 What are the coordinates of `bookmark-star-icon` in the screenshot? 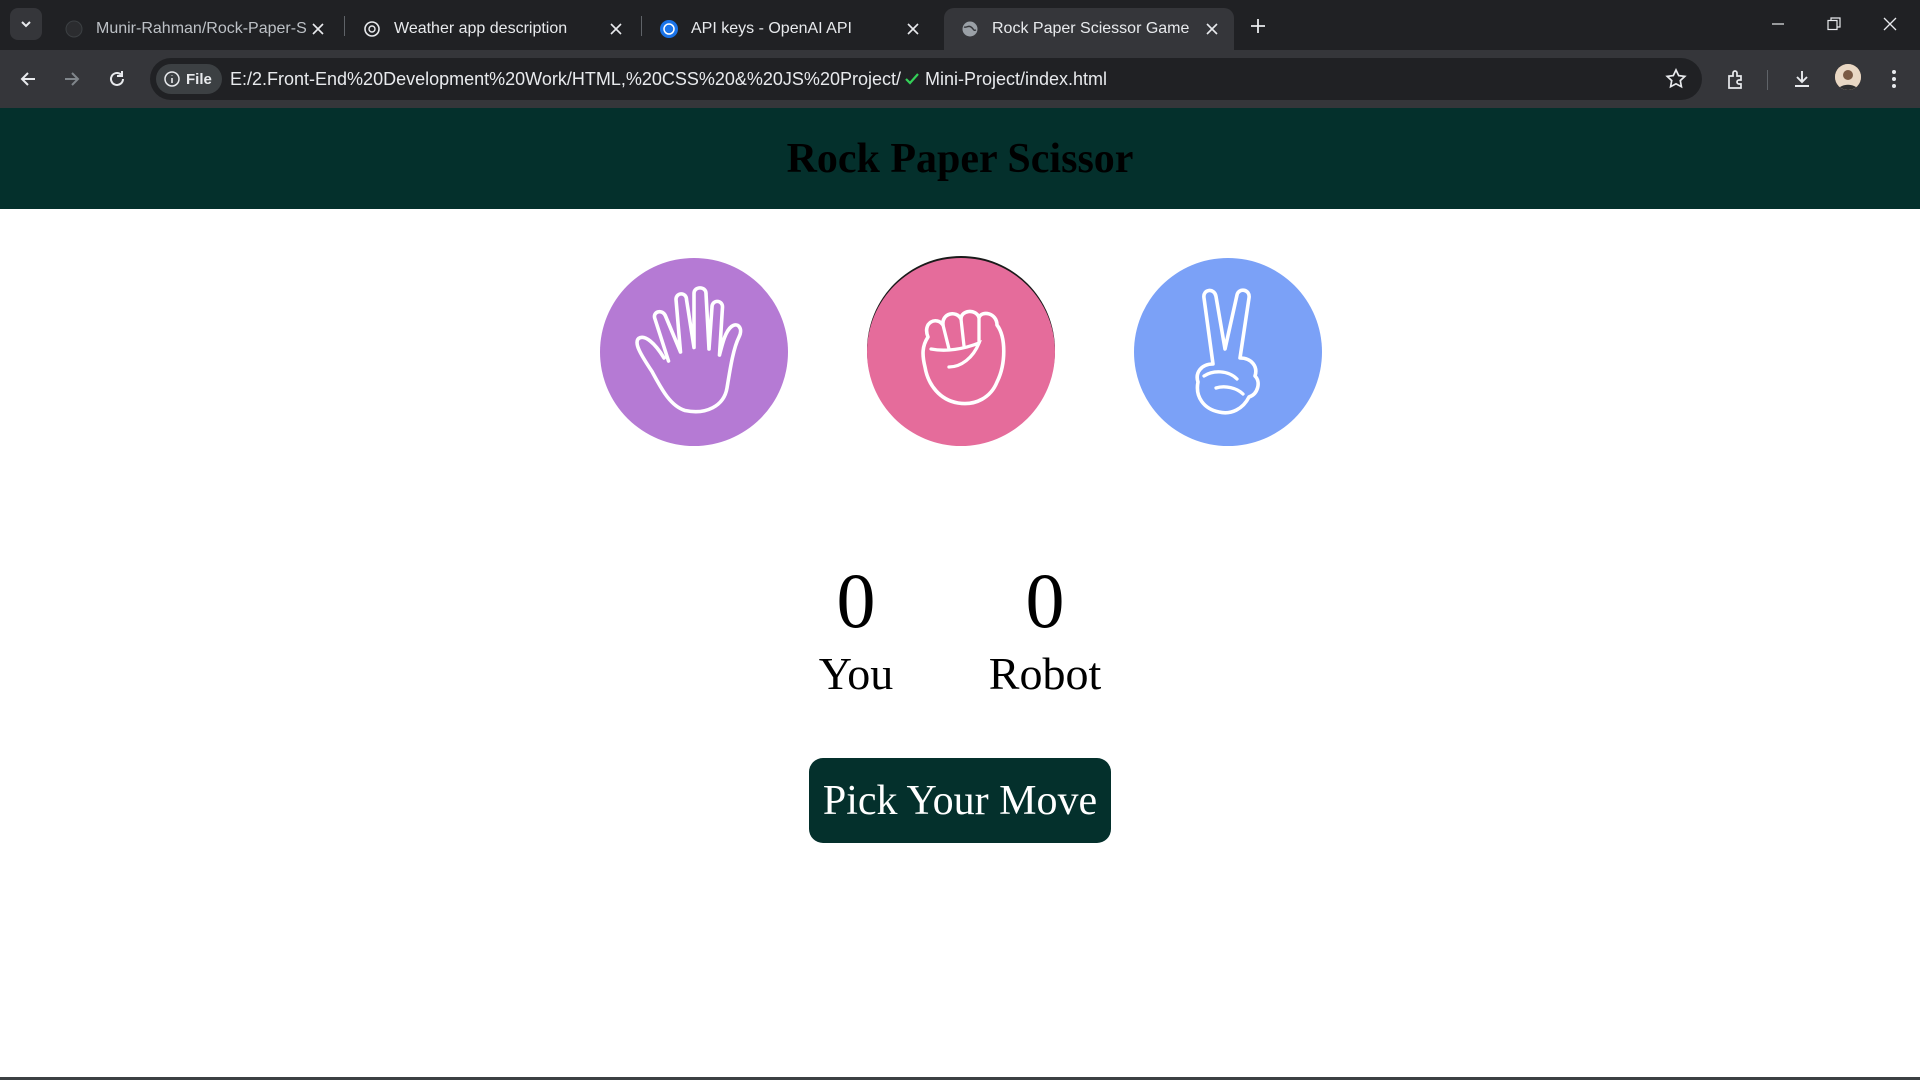 It's located at (1676, 79).